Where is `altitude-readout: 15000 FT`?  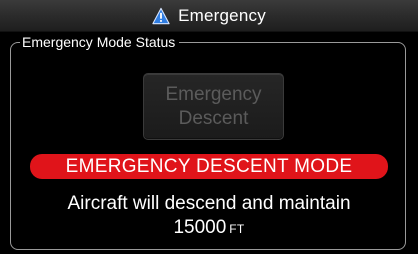
altitude-readout: 15000 FT is located at coordinates (209, 228).